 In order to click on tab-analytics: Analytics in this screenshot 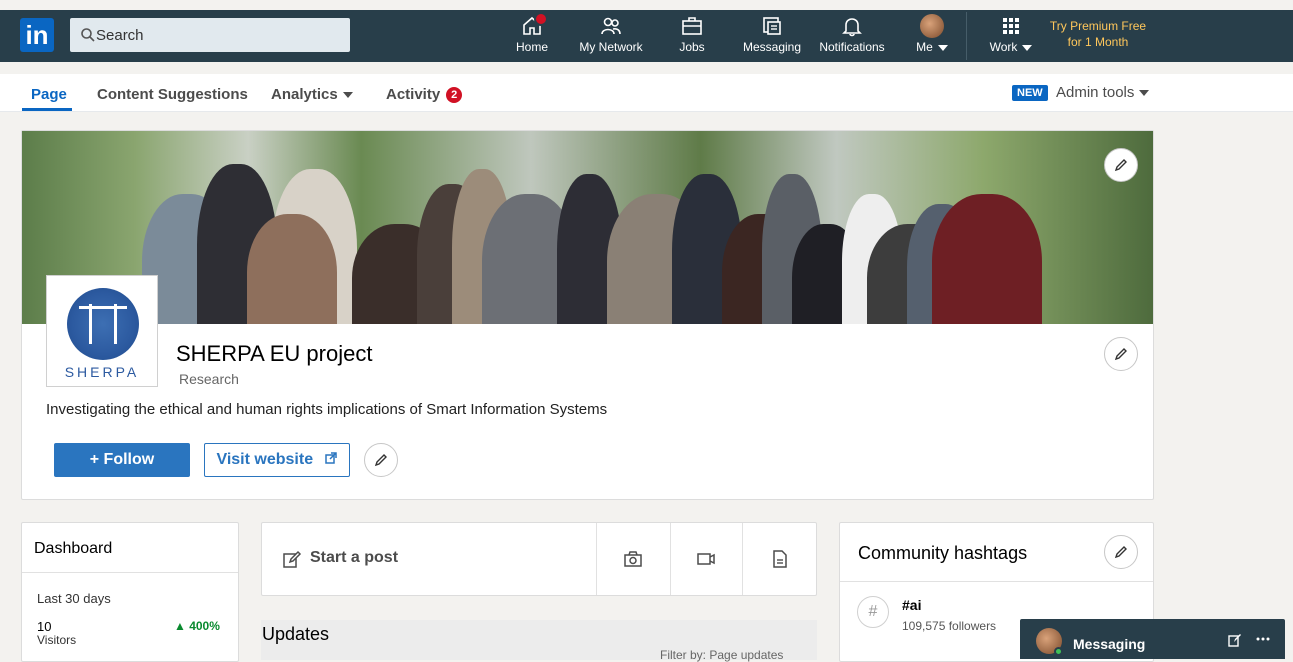, I will do `click(312, 94)`.